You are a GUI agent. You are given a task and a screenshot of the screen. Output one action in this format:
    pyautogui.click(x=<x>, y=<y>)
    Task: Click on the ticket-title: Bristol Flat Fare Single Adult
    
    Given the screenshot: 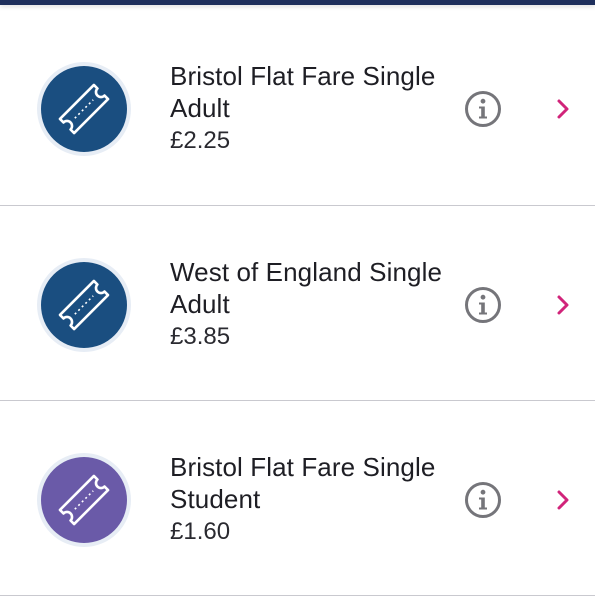 What is the action you would take?
    pyautogui.click(x=320, y=92)
    